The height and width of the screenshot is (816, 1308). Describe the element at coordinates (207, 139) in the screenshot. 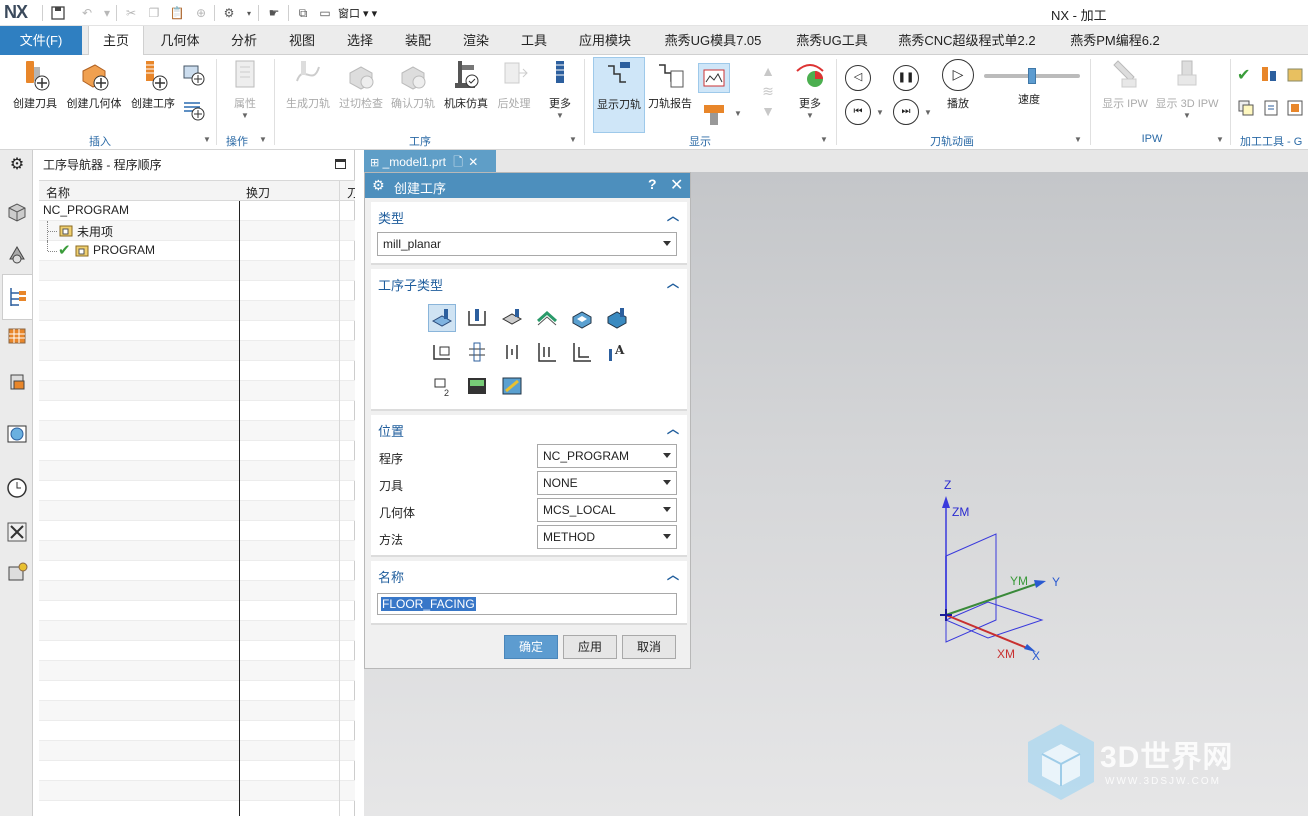

I see `insert-group-dropdown-icon: ▼` at that location.